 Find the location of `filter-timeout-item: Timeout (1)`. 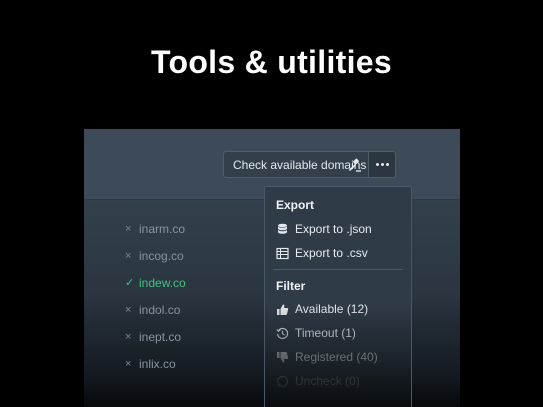

filter-timeout-item: Timeout (1) is located at coordinates (316, 333).